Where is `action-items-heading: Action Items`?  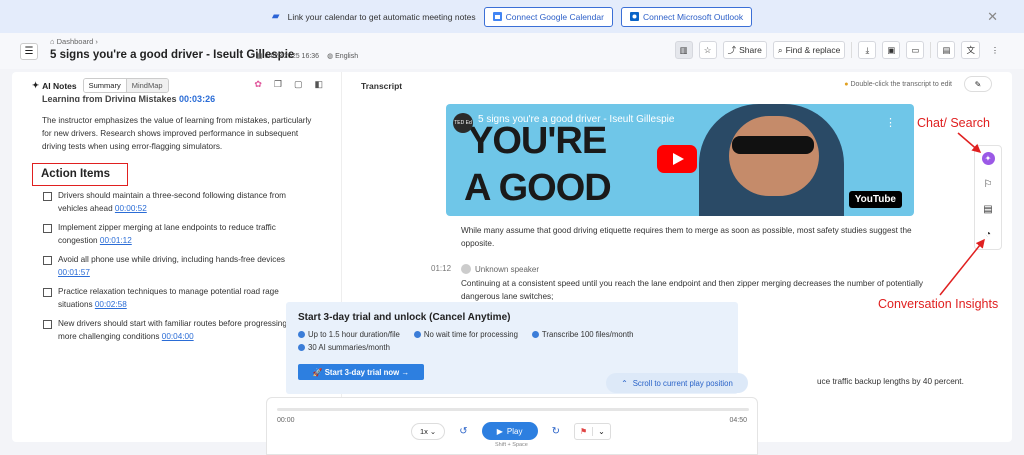
action-items-heading: Action Items is located at coordinates (80, 174).